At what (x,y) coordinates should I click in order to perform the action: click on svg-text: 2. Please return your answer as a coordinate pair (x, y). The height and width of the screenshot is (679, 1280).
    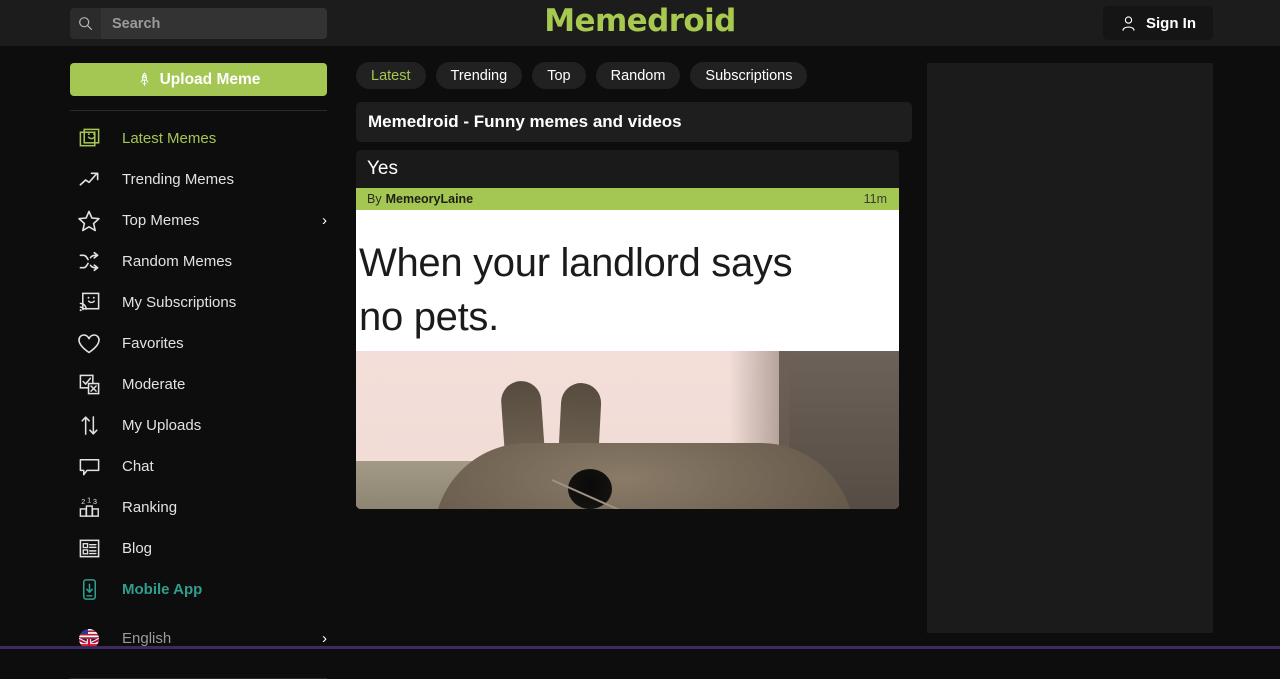
    Looking at the image, I should click on (83, 502).